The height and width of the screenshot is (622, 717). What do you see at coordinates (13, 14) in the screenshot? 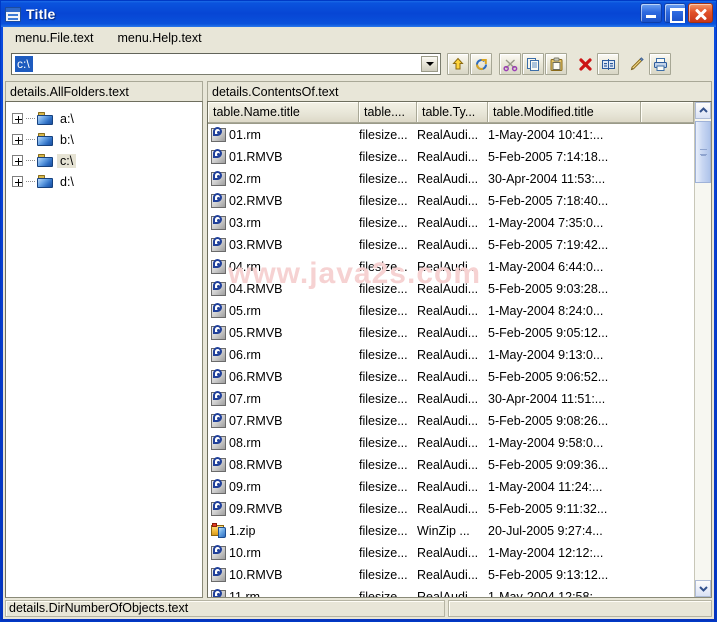
I see `window-icon` at bounding box center [13, 14].